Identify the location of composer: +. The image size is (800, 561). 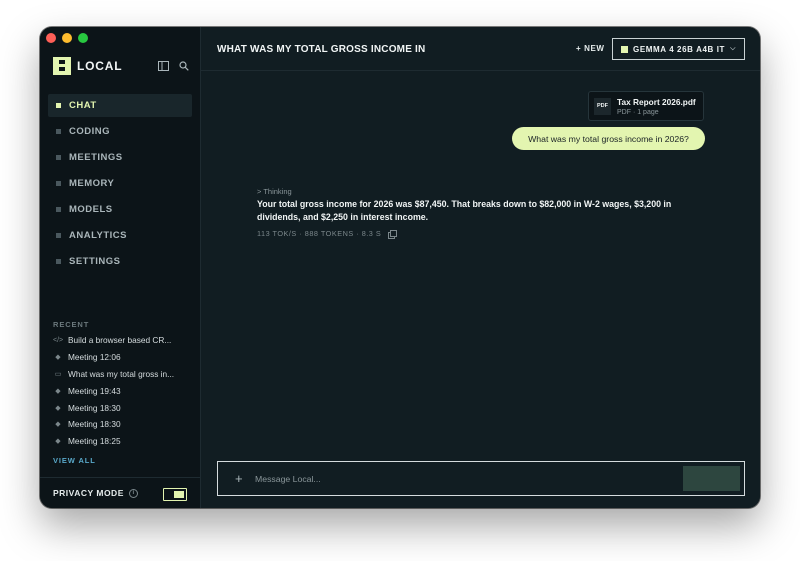
(481, 478).